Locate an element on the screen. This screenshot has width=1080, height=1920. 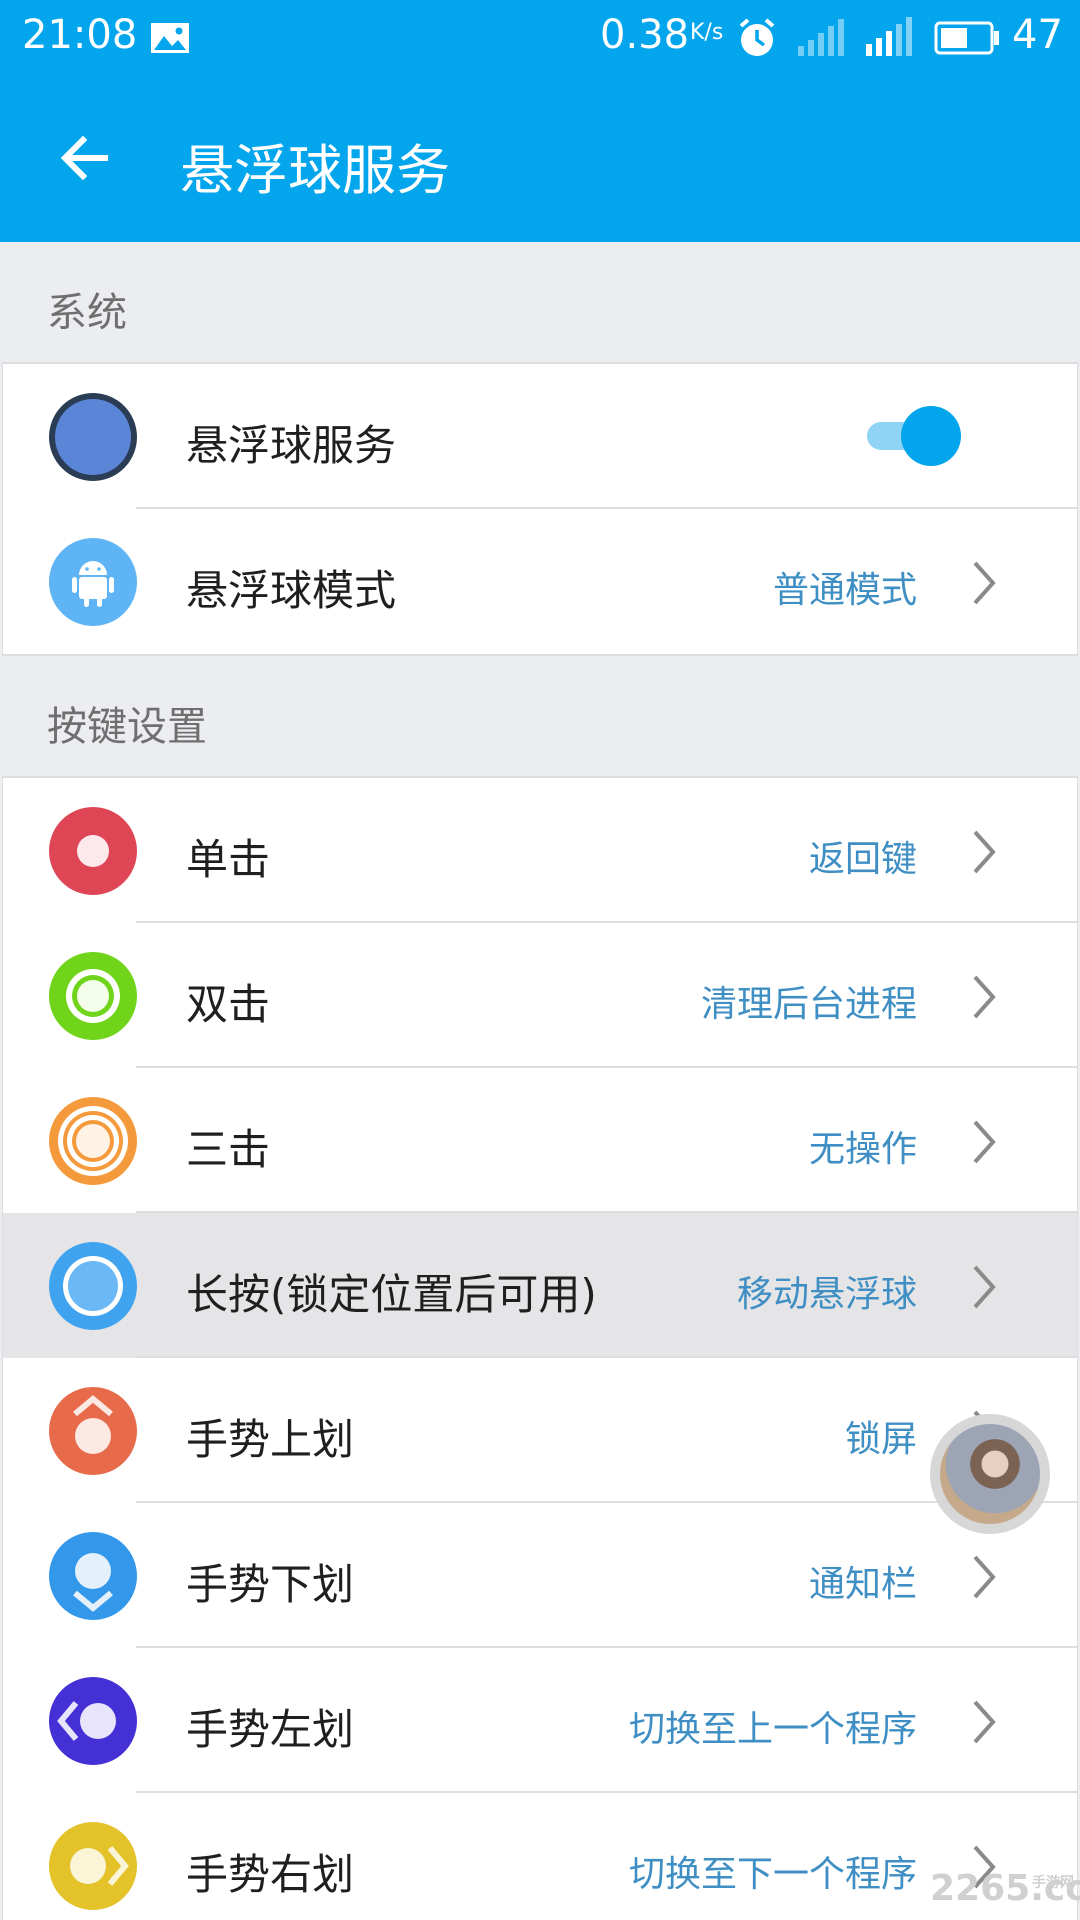
row-floating-ball-service: 悬浮球服务 is located at coordinates (540, 436).